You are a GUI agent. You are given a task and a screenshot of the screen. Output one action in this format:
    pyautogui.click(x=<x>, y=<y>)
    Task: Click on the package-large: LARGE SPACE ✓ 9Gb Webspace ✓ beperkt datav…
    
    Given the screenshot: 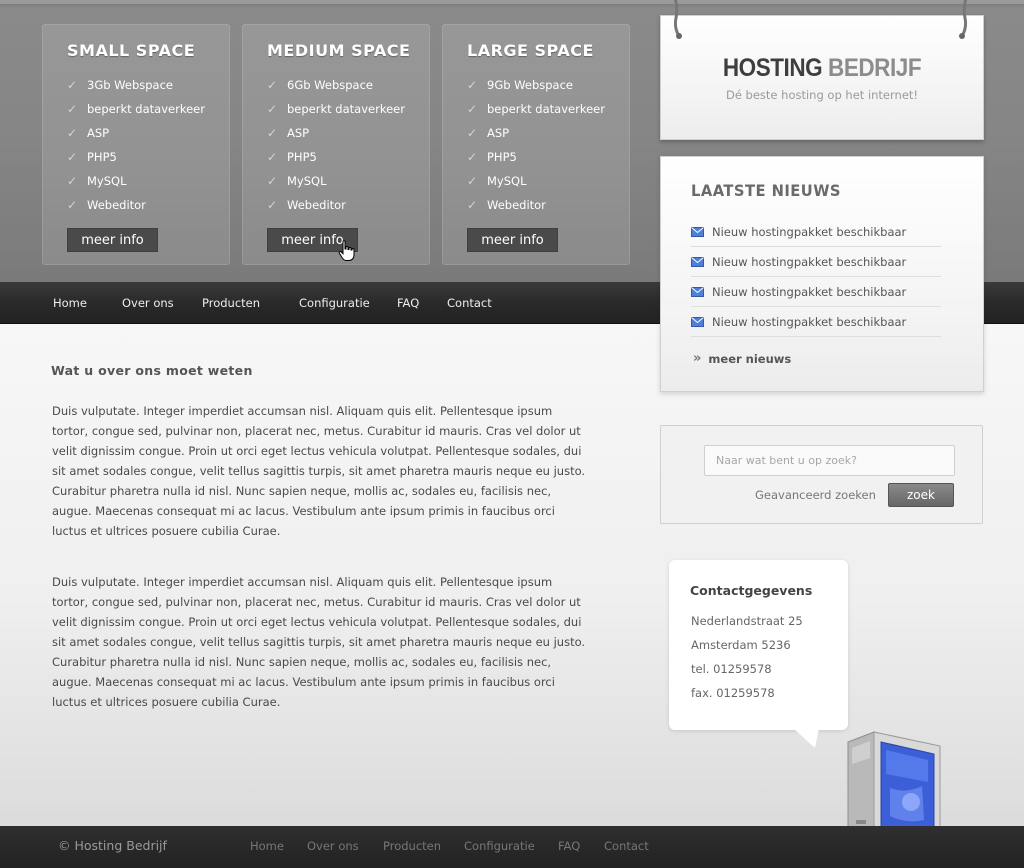 What is the action you would take?
    pyautogui.click(x=536, y=144)
    